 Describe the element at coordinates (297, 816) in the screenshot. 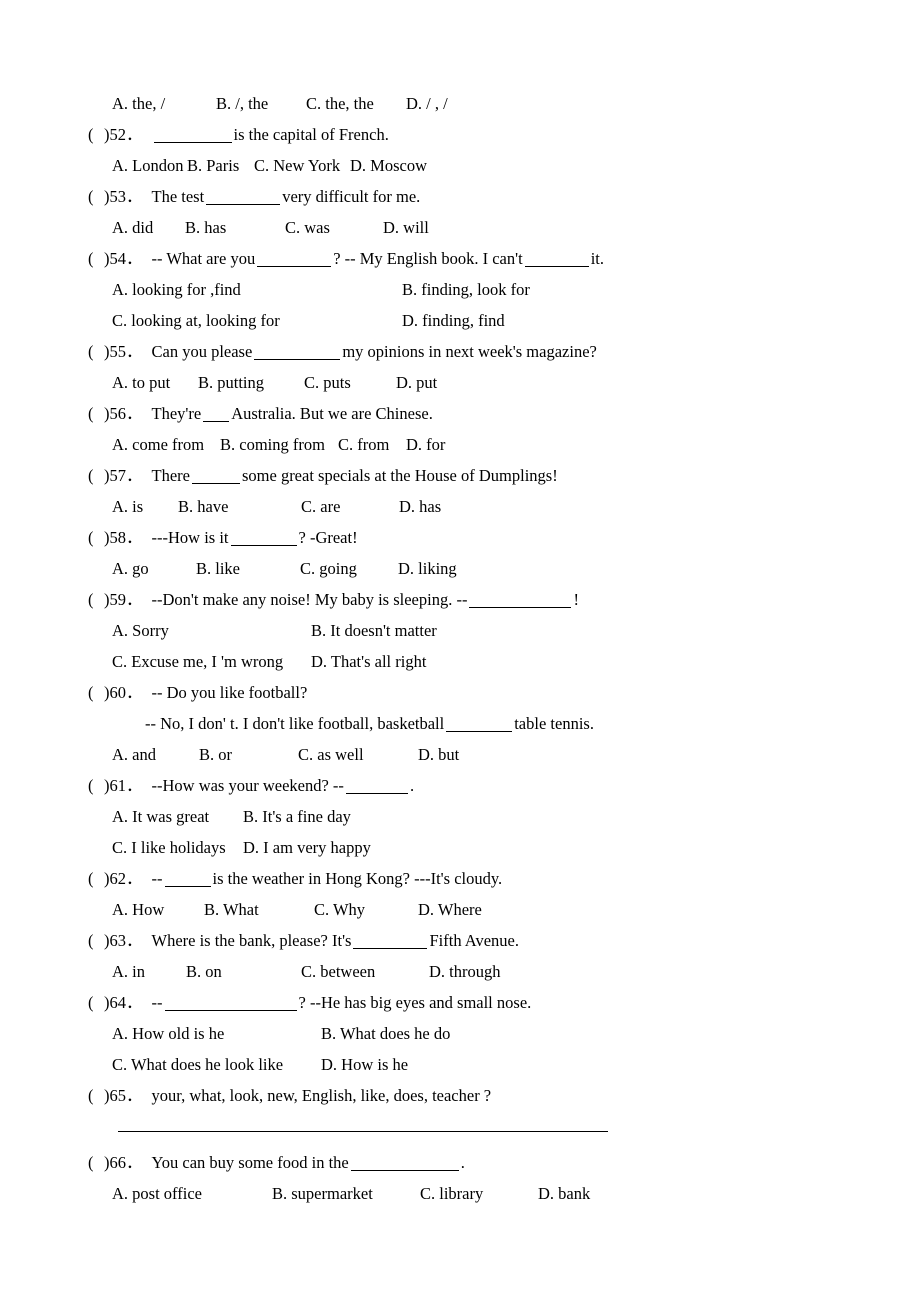

I see `option-b: B. It's a fine day` at that location.